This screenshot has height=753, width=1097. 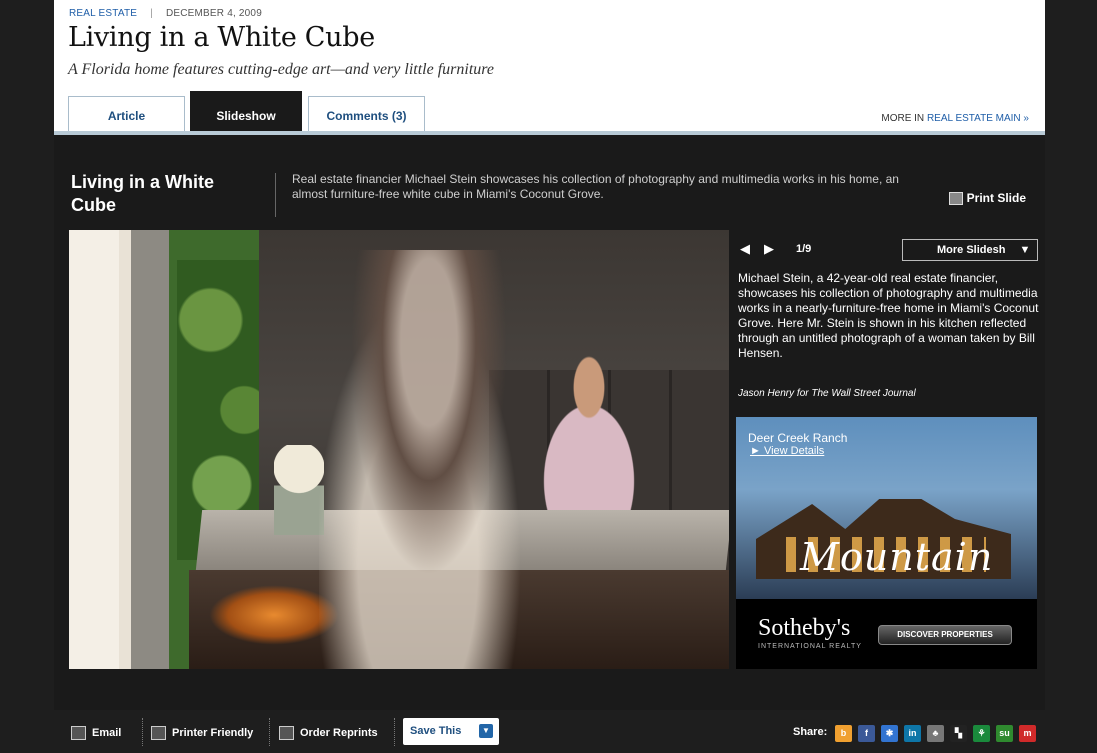 I want to click on slideshow-divider, so click(x=275, y=195).